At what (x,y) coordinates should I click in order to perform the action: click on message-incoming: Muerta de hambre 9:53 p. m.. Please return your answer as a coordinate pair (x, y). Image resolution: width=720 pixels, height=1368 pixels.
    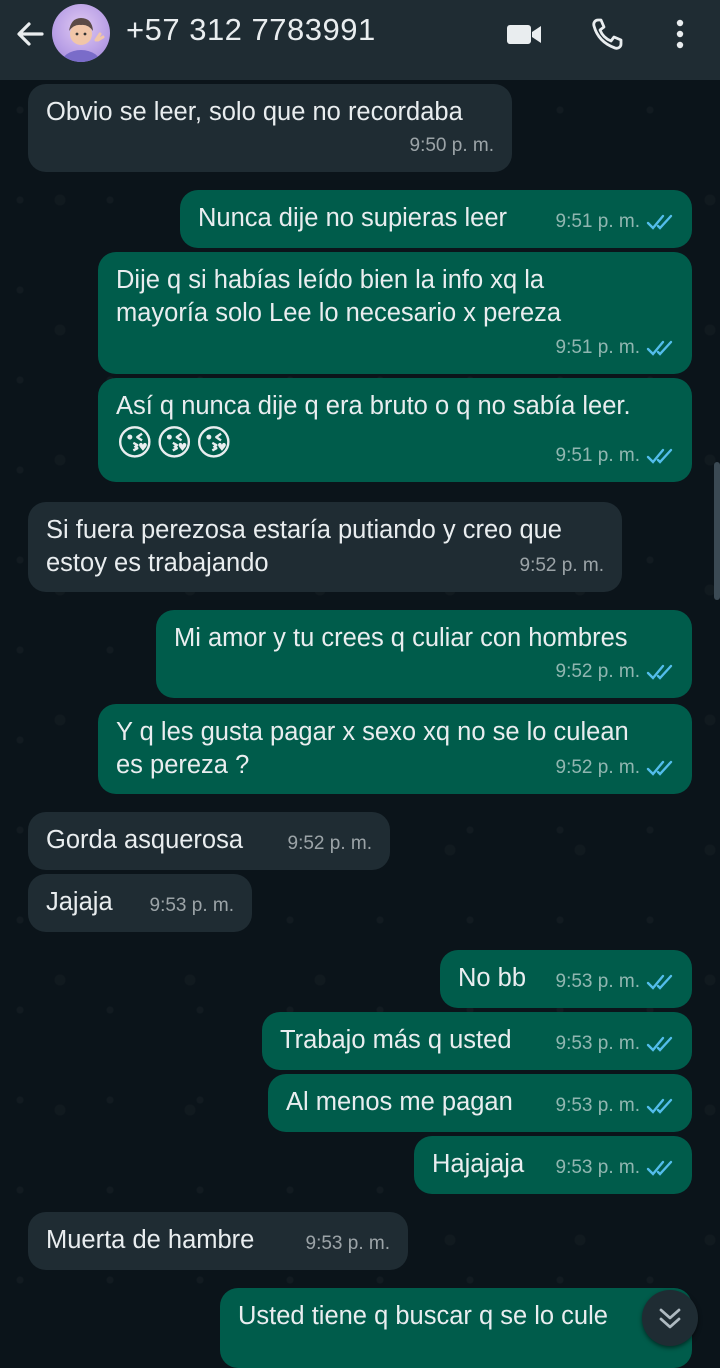
    Looking at the image, I should click on (218, 1241).